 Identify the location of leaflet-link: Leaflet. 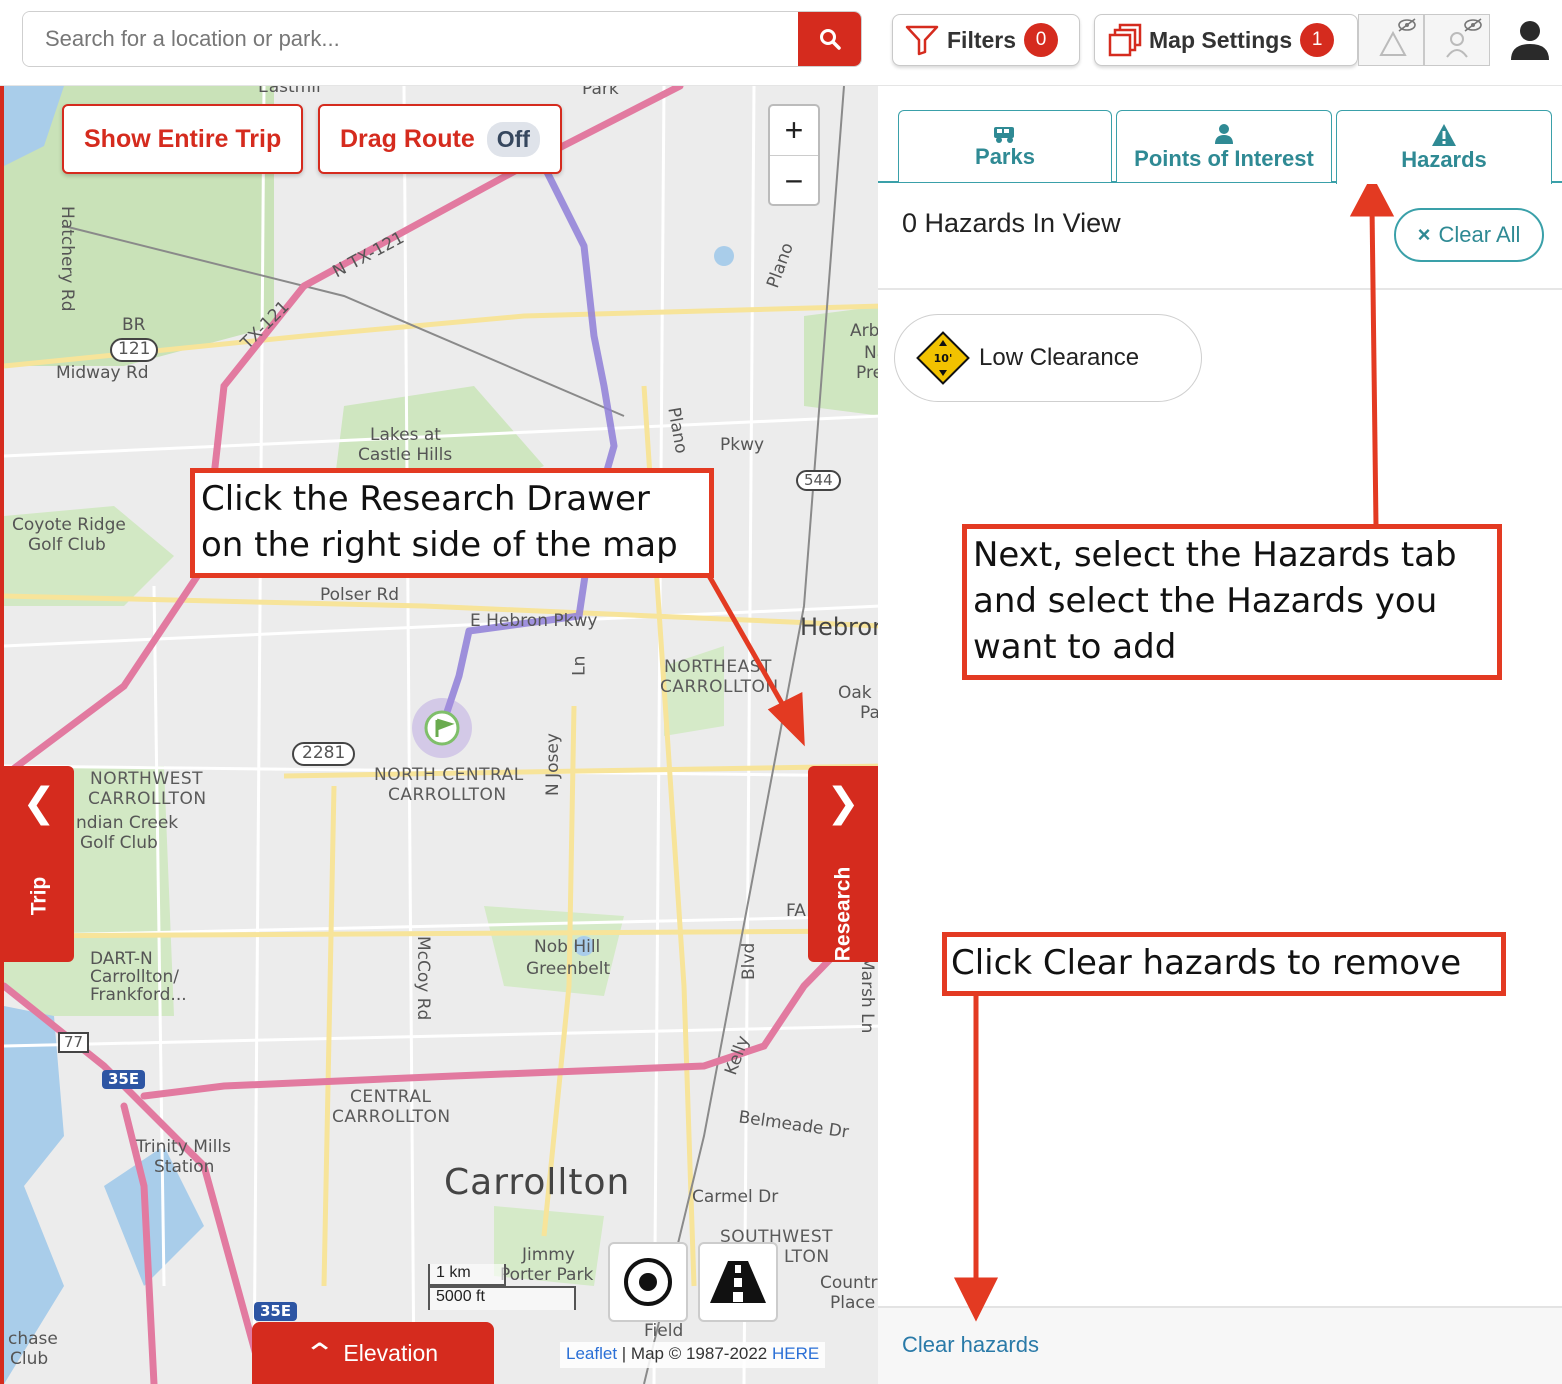
(591, 1353).